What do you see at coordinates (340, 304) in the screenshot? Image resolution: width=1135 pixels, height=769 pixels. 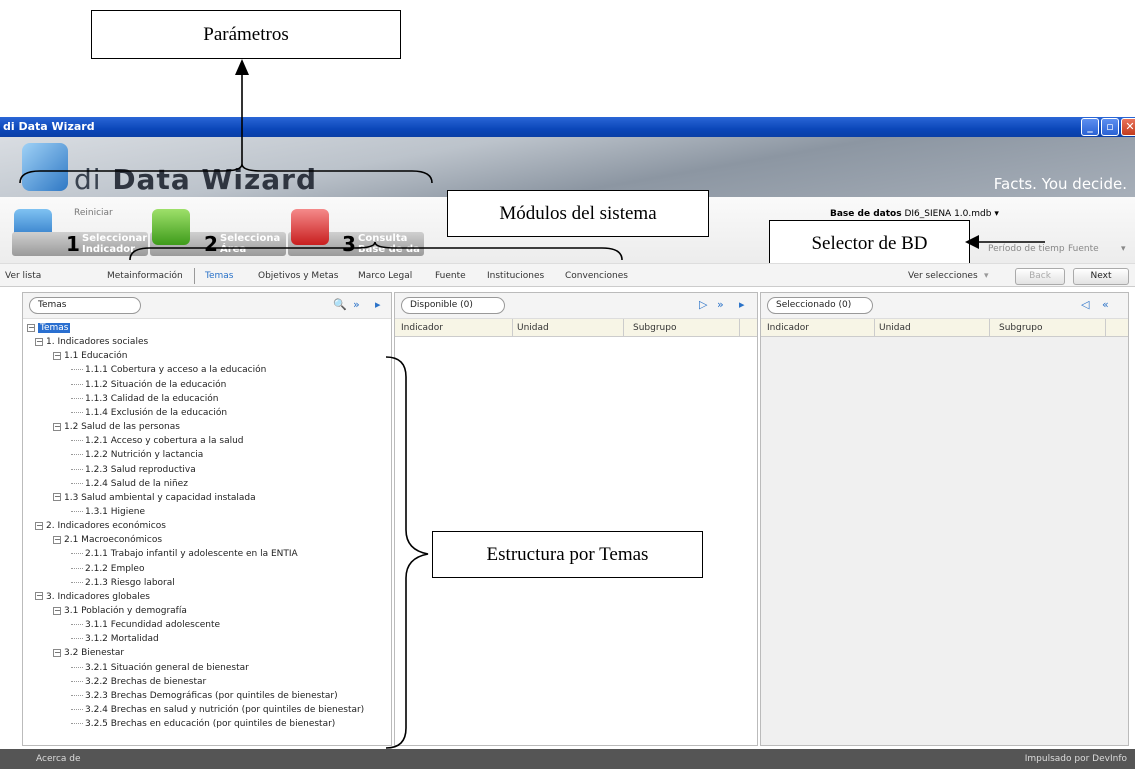 I see `search-icon: 🔍` at bounding box center [340, 304].